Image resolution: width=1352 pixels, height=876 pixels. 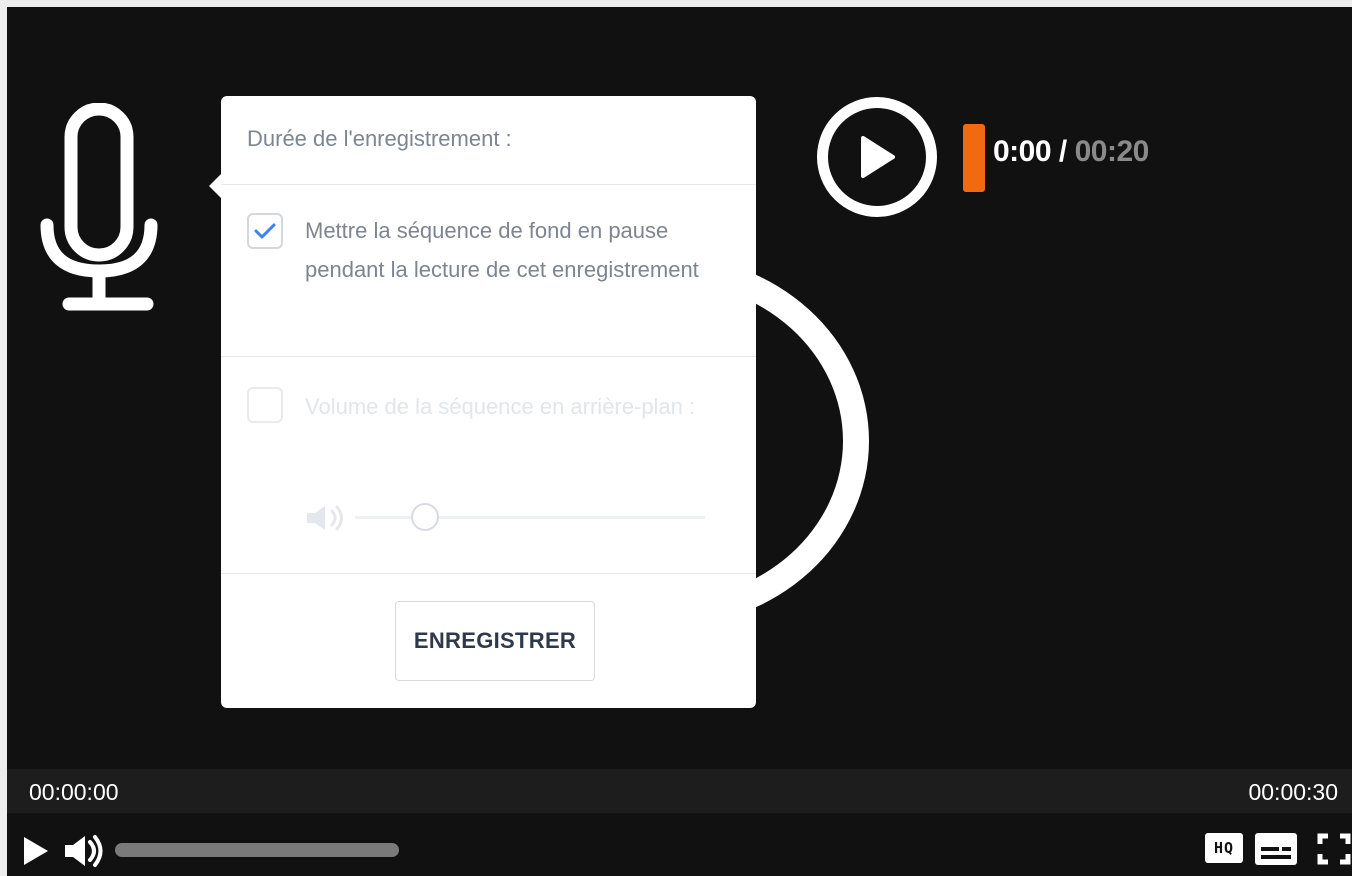 I want to click on hq-label: HQ, so click(x=1224, y=848).